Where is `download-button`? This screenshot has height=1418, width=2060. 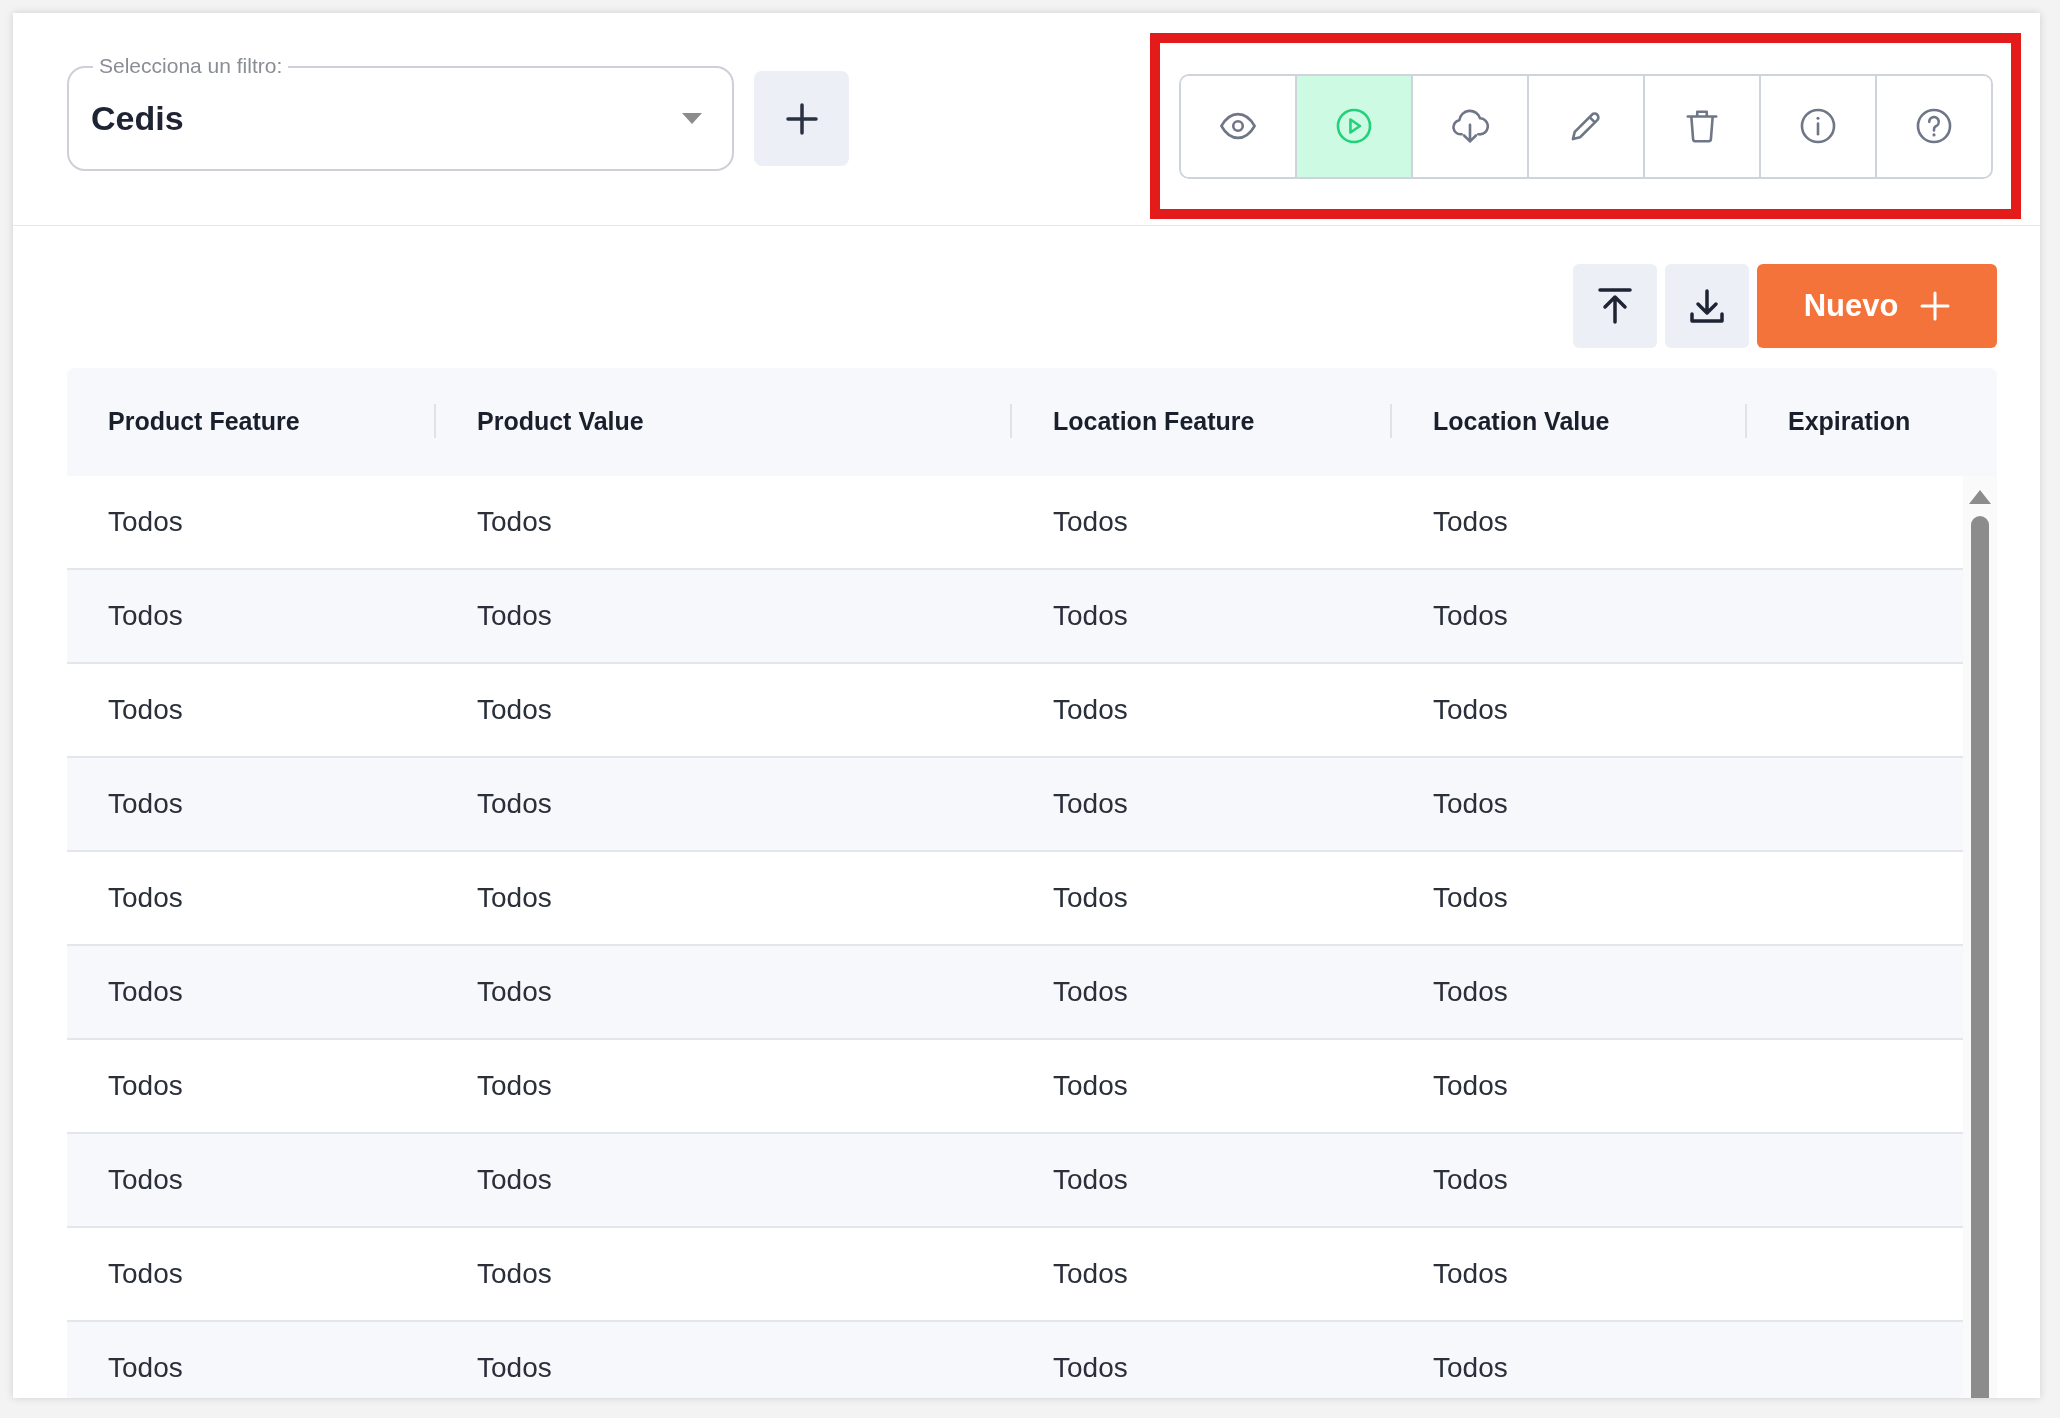
download-button is located at coordinates (1707, 306).